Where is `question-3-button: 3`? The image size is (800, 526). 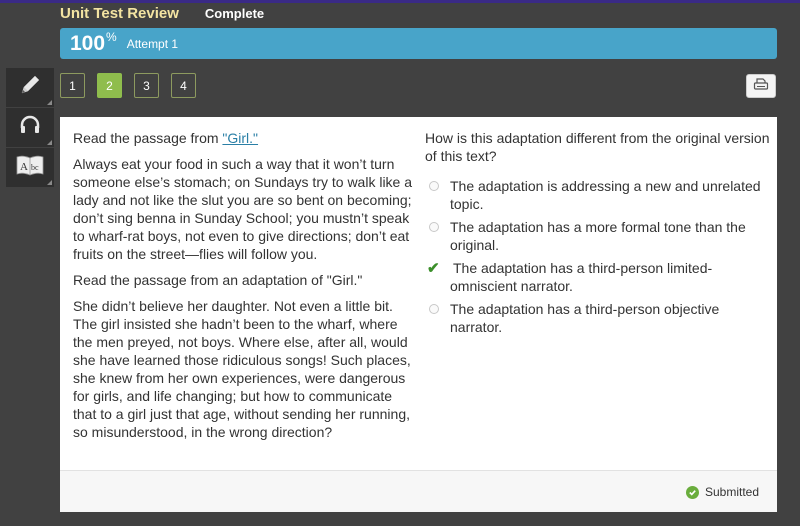
question-3-button: 3 is located at coordinates (146, 85).